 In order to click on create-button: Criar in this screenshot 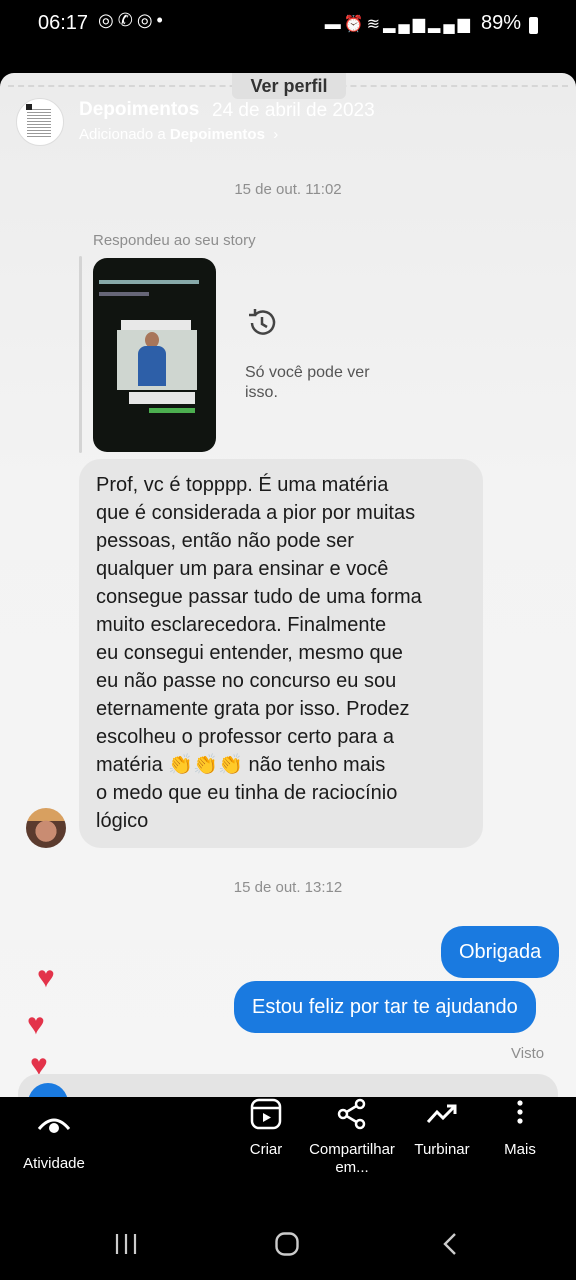, I will do `click(266, 1128)`.